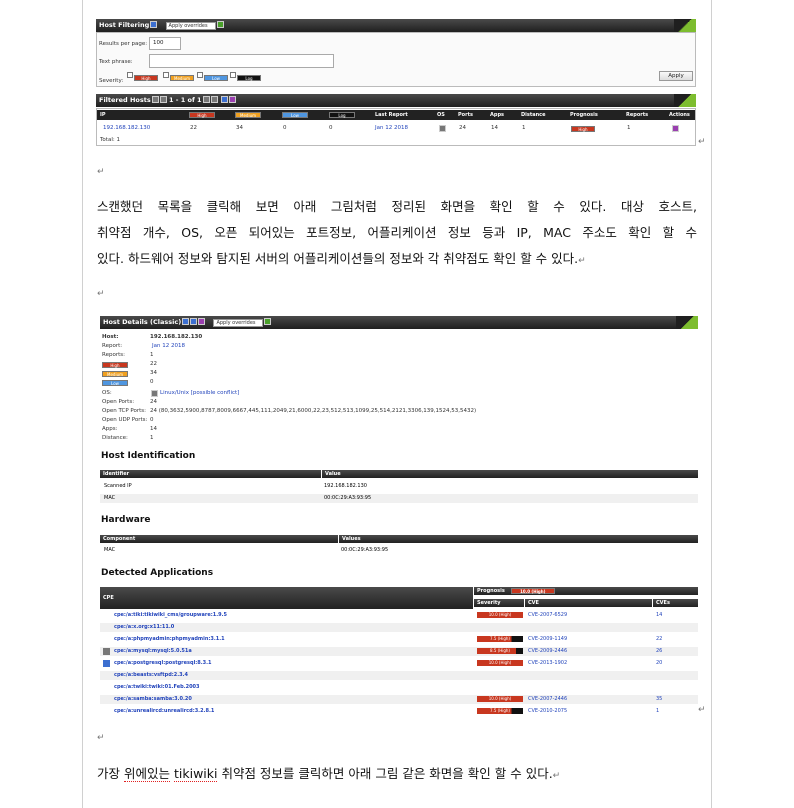 The image size is (794, 808). Describe the element at coordinates (295, 115) in the screenshot. I see `col-low: Low` at that location.